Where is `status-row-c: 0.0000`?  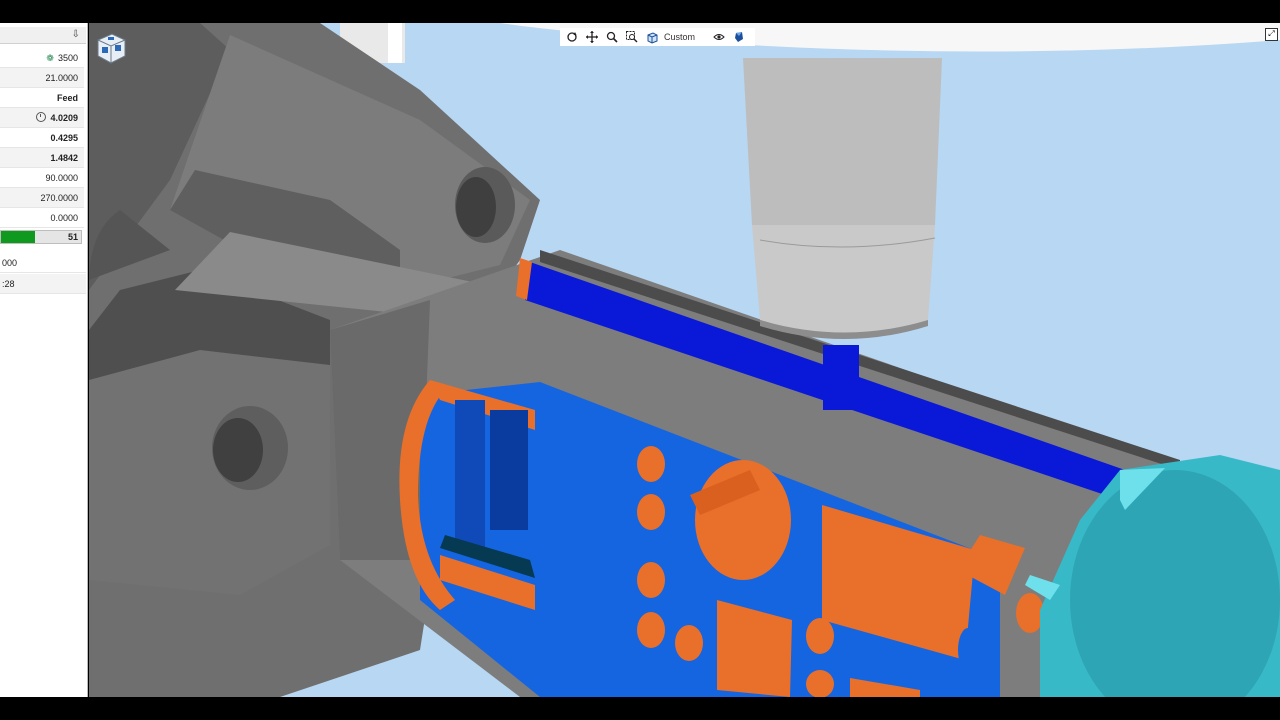 status-row-c: 0.0000 is located at coordinates (42, 218).